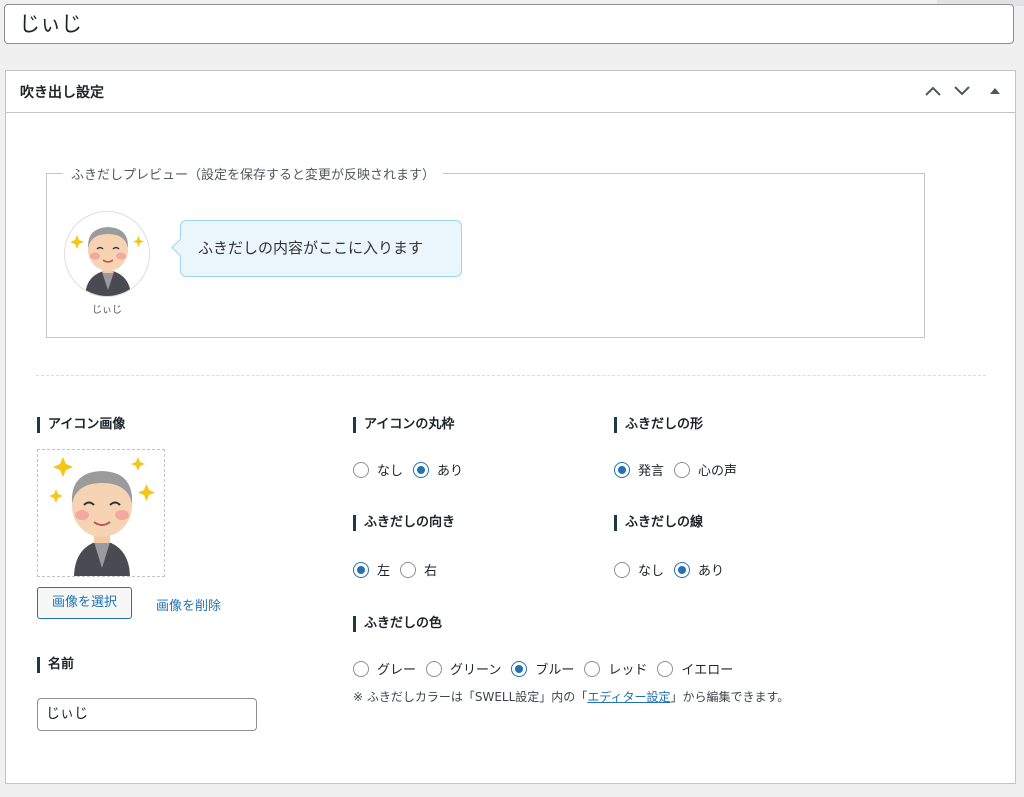 The height and width of the screenshot is (797, 1024). What do you see at coordinates (639, 569) in the screenshot?
I see `bubble-line-none-option: なし` at bounding box center [639, 569].